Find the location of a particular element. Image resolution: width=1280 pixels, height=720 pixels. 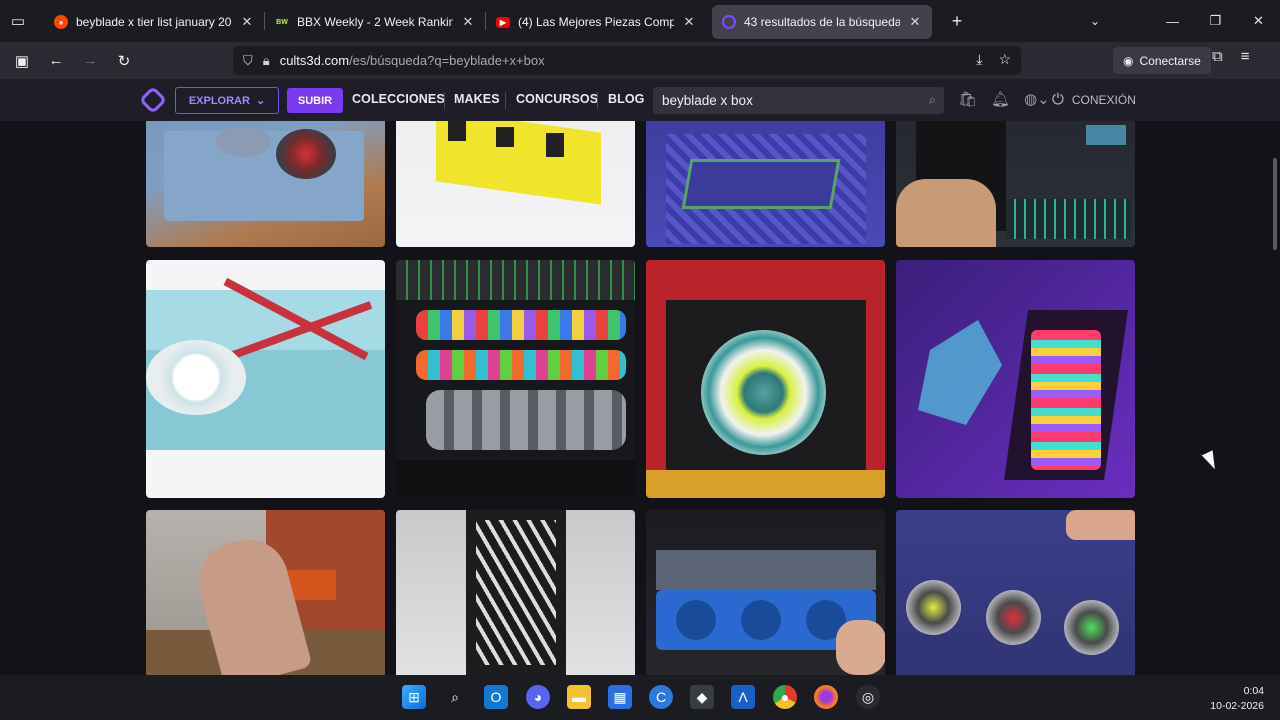

menu-concursos: CONCURSOS is located at coordinates (557, 99).